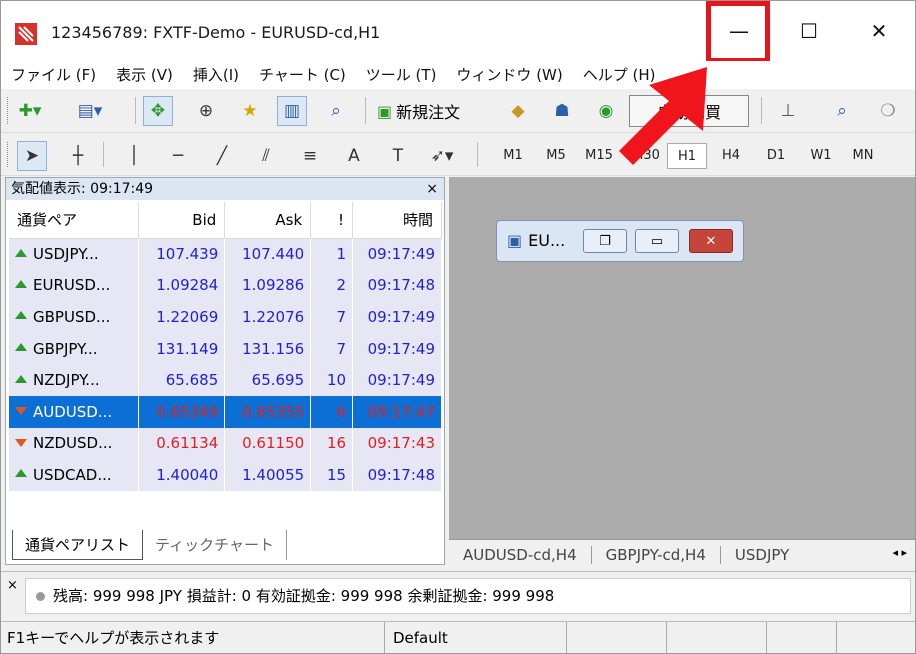 The width and height of the screenshot is (916, 654). I want to click on signals-icon: ☗, so click(562, 111).